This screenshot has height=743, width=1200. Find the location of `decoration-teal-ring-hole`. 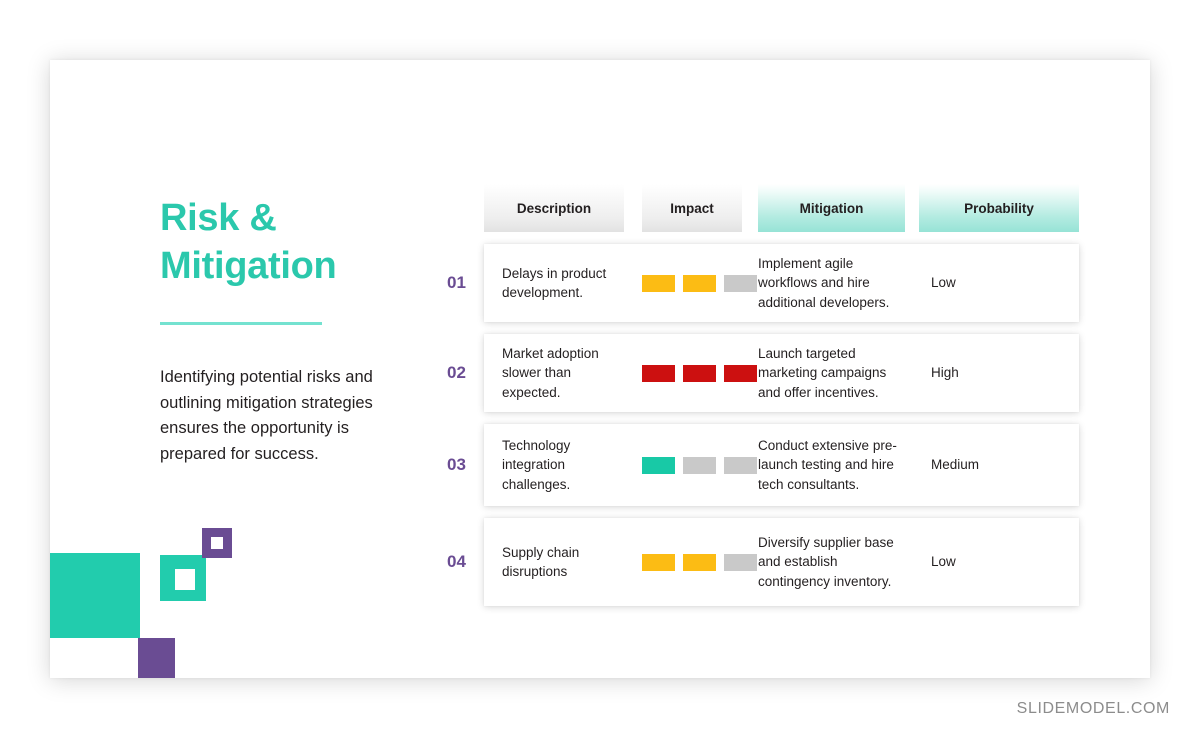

decoration-teal-ring-hole is located at coordinates (185, 579).